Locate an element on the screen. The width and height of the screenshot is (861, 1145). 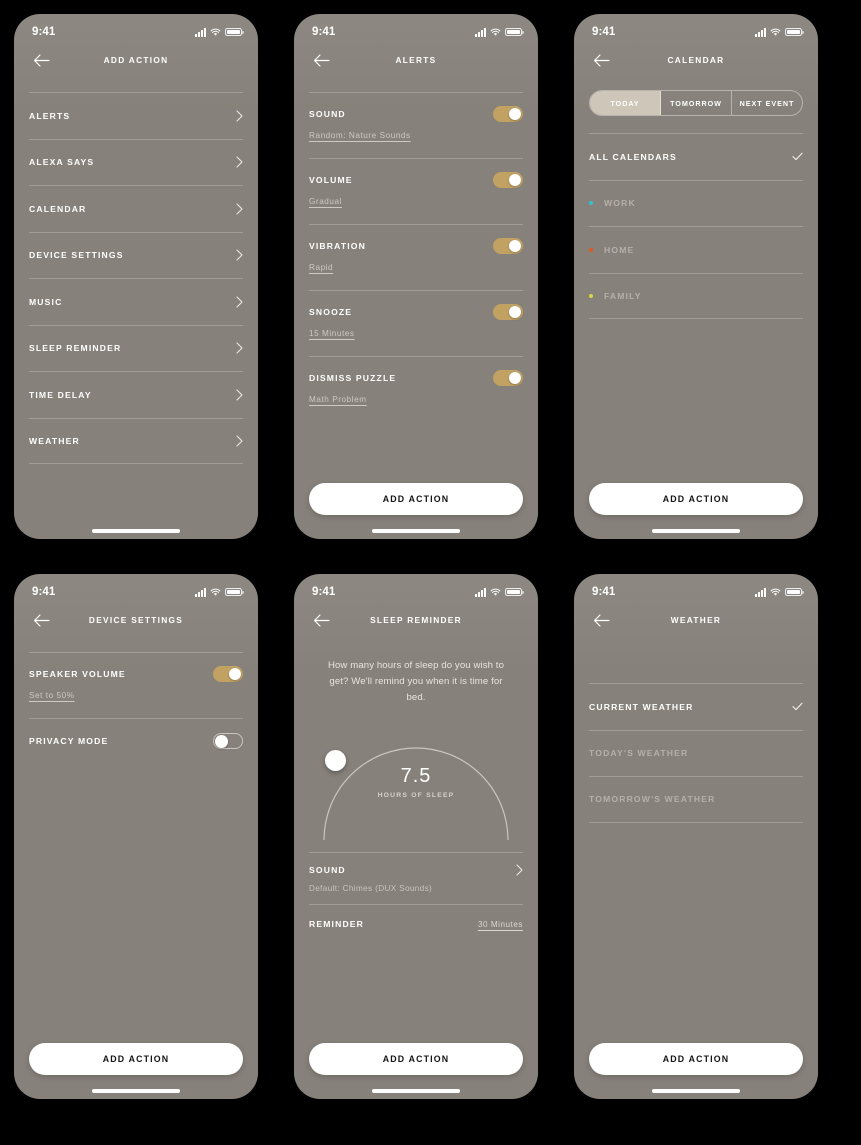
weather-item-tomorrow: TOMORROW'S WEATHER is located at coordinates (696, 799).